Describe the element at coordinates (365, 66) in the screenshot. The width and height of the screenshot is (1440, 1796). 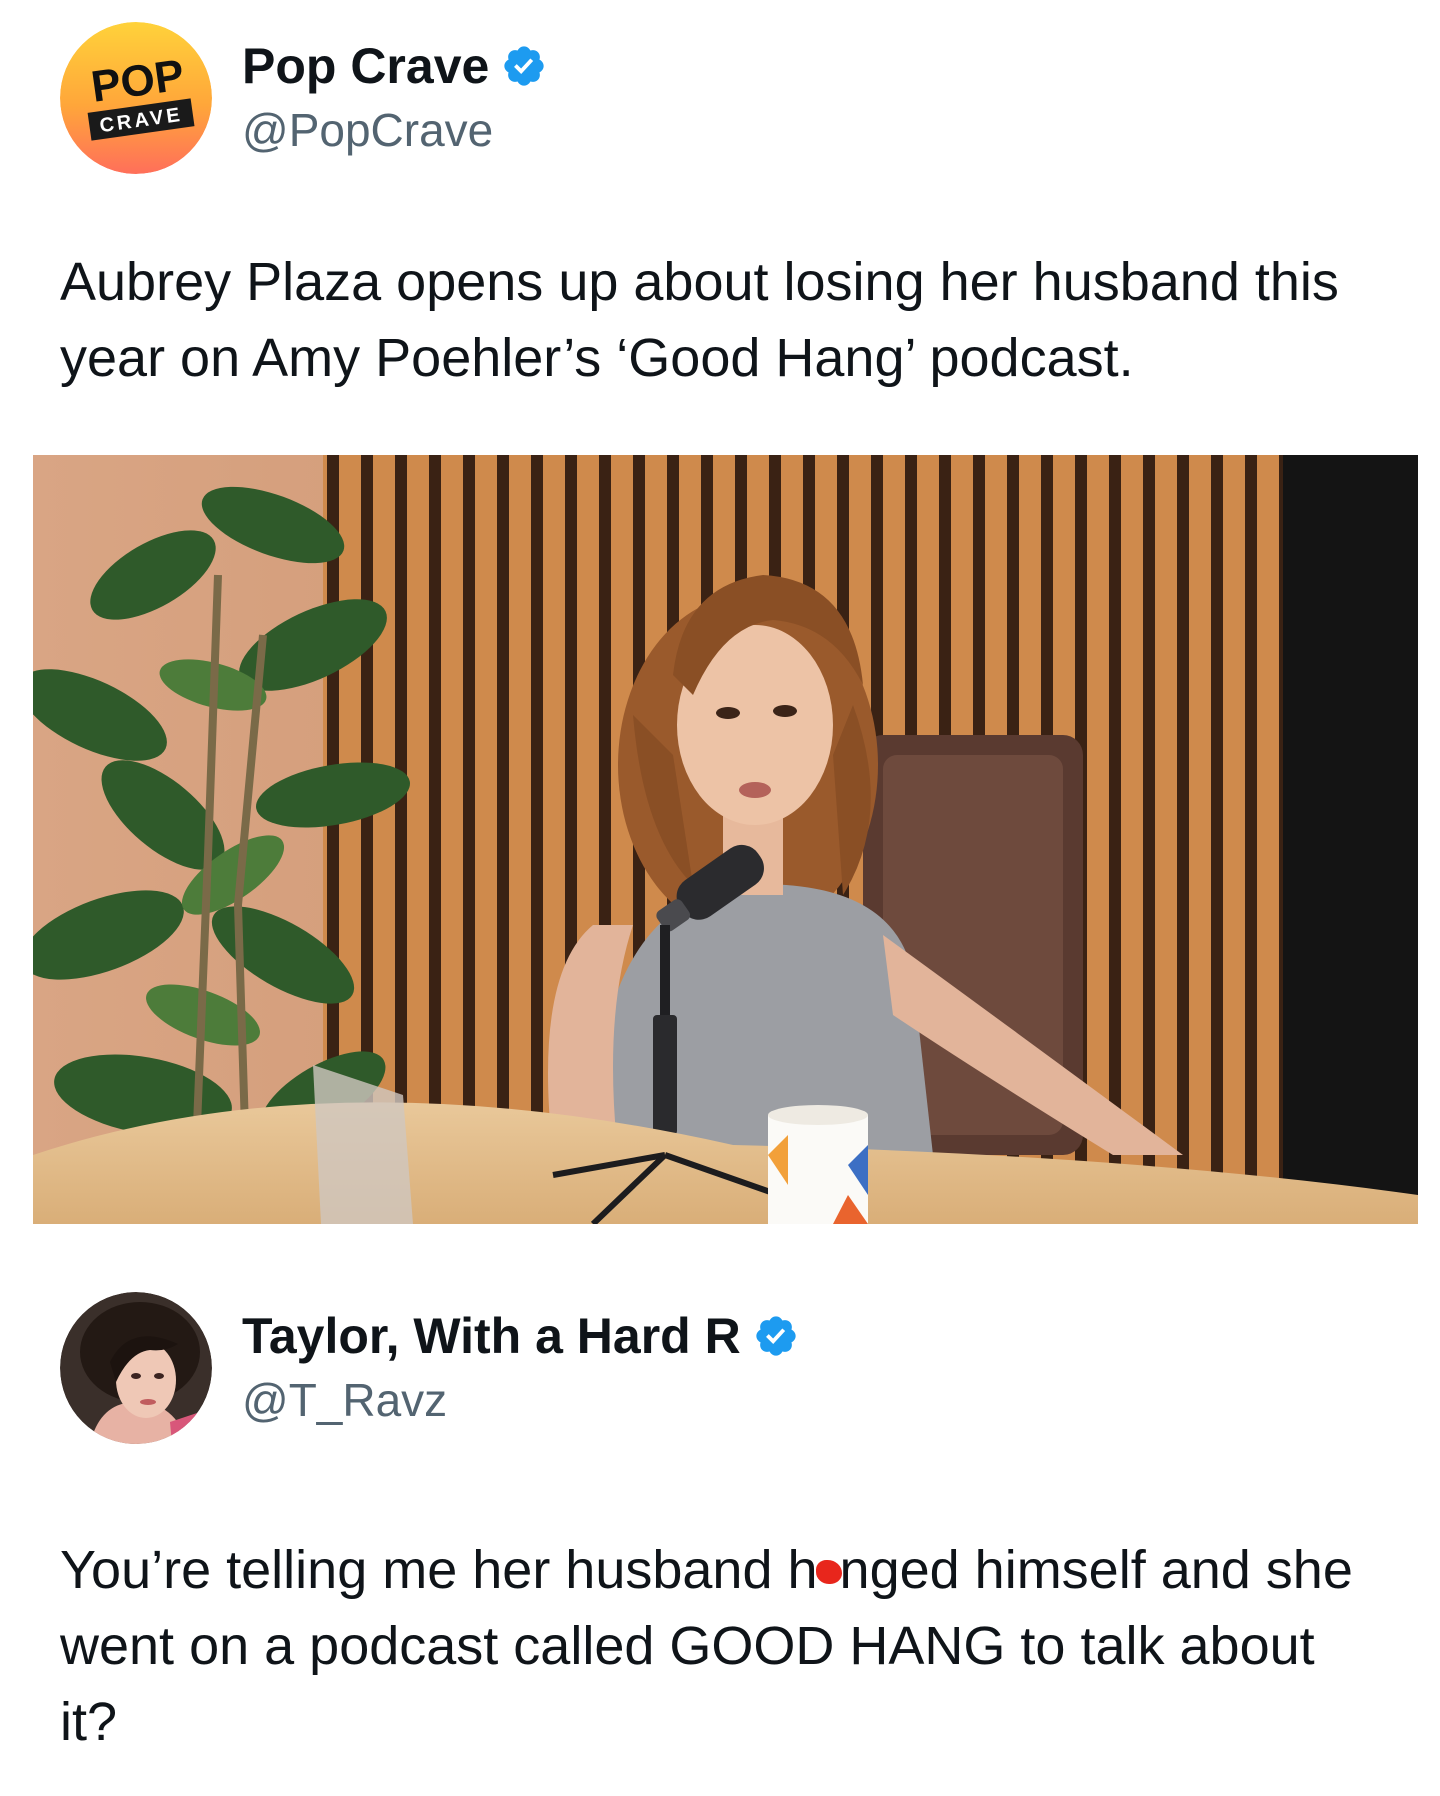
I see `original-display-name: Pop Crave` at that location.